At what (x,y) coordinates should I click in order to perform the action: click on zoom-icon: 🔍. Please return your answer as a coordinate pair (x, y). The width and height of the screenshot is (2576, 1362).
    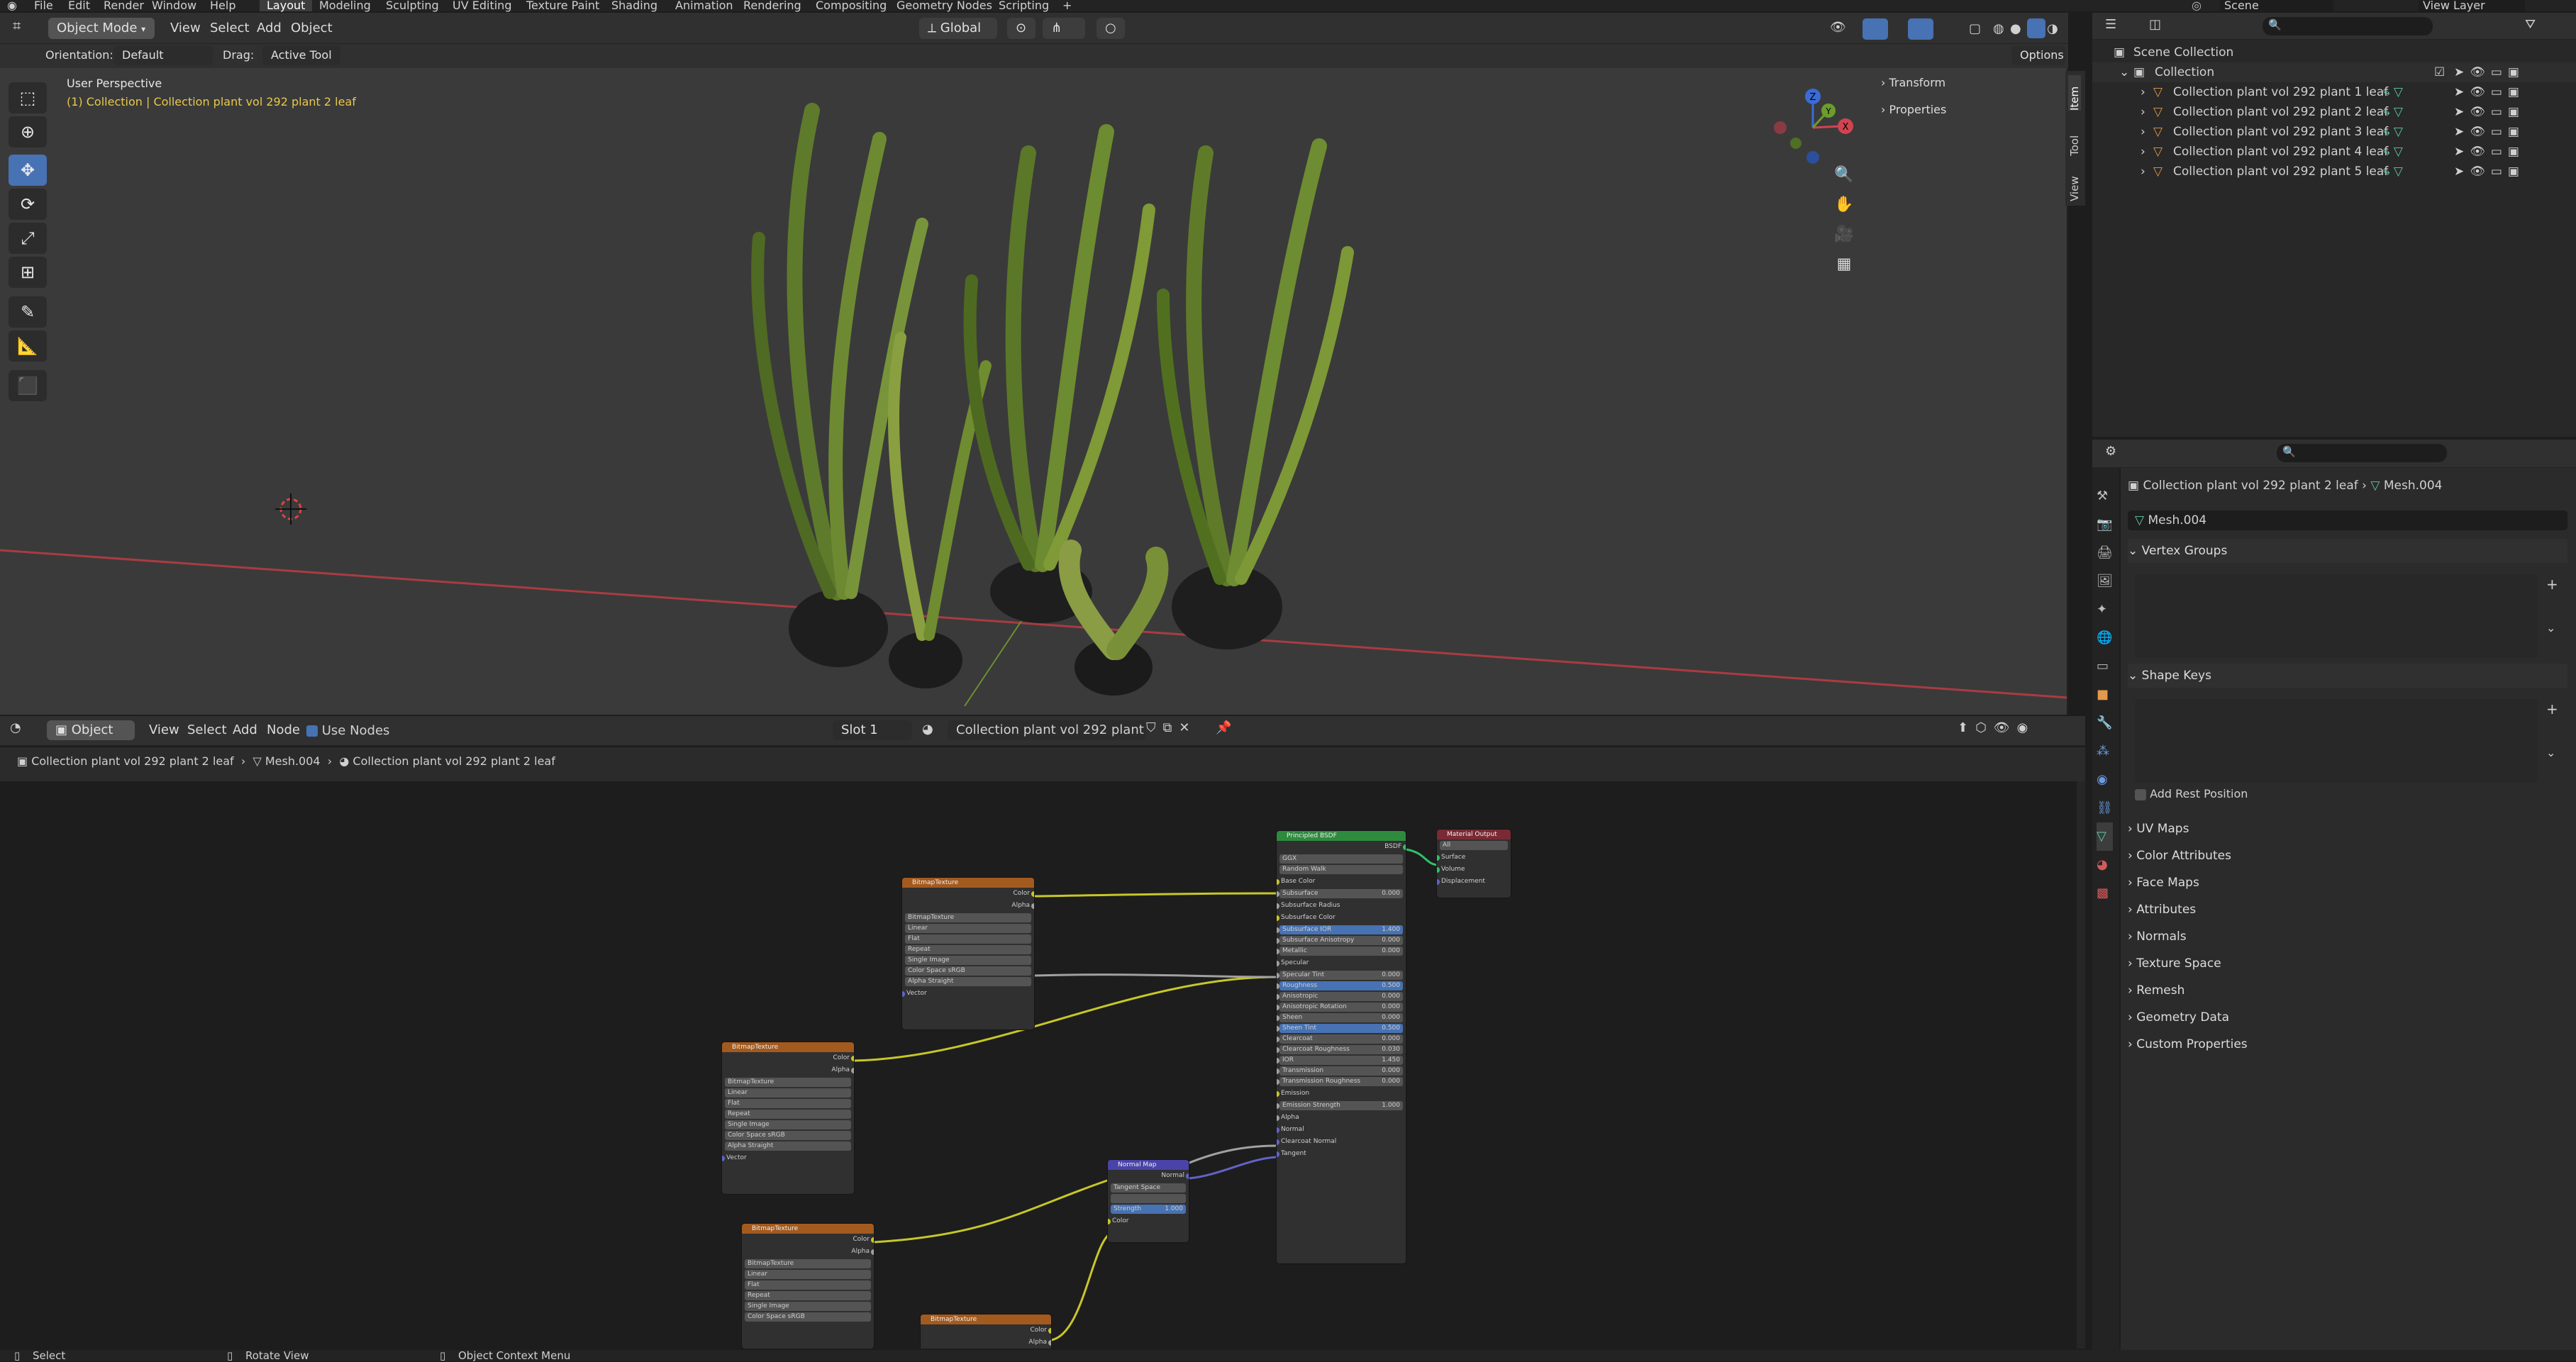
    Looking at the image, I should click on (1844, 174).